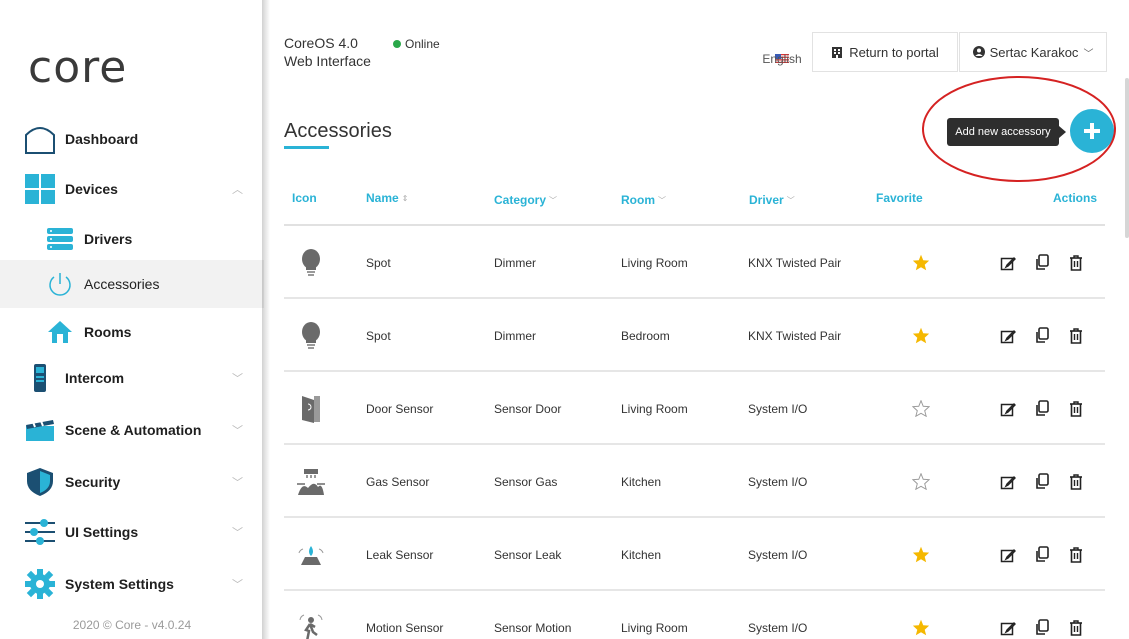 This screenshot has width=1129, height=639. What do you see at coordinates (40, 430) in the screenshot?
I see `scene-icon` at bounding box center [40, 430].